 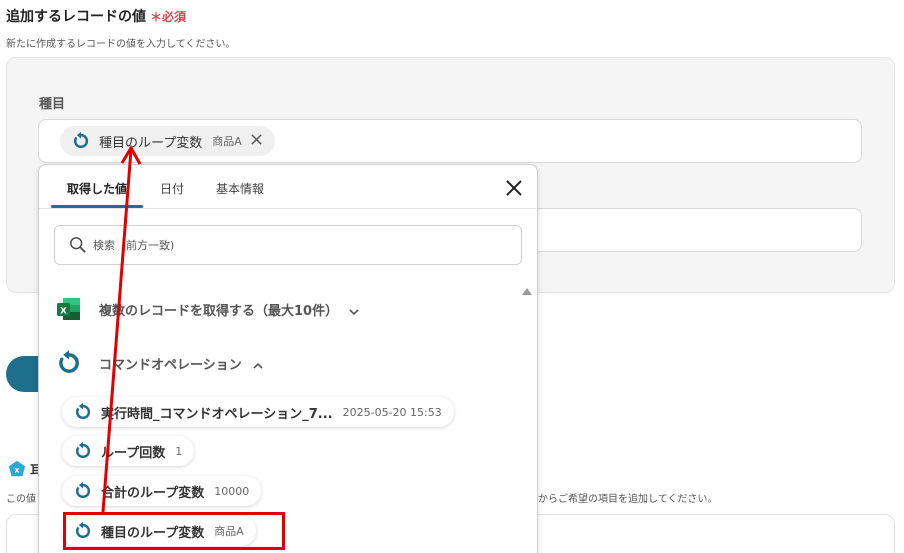 What do you see at coordinates (179, 451) in the screenshot?
I see `item-value: 1` at bounding box center [179, 451].